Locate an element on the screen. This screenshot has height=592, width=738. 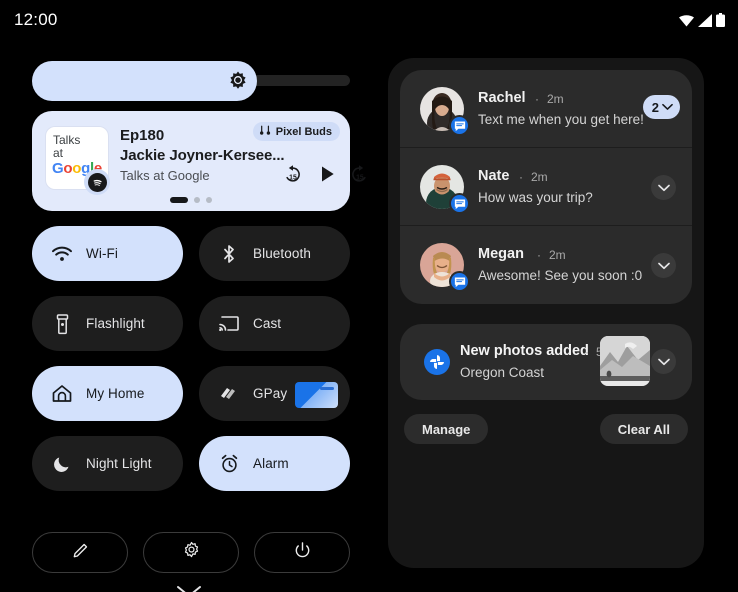
pencil-icon is located at coordinates (80, 553).